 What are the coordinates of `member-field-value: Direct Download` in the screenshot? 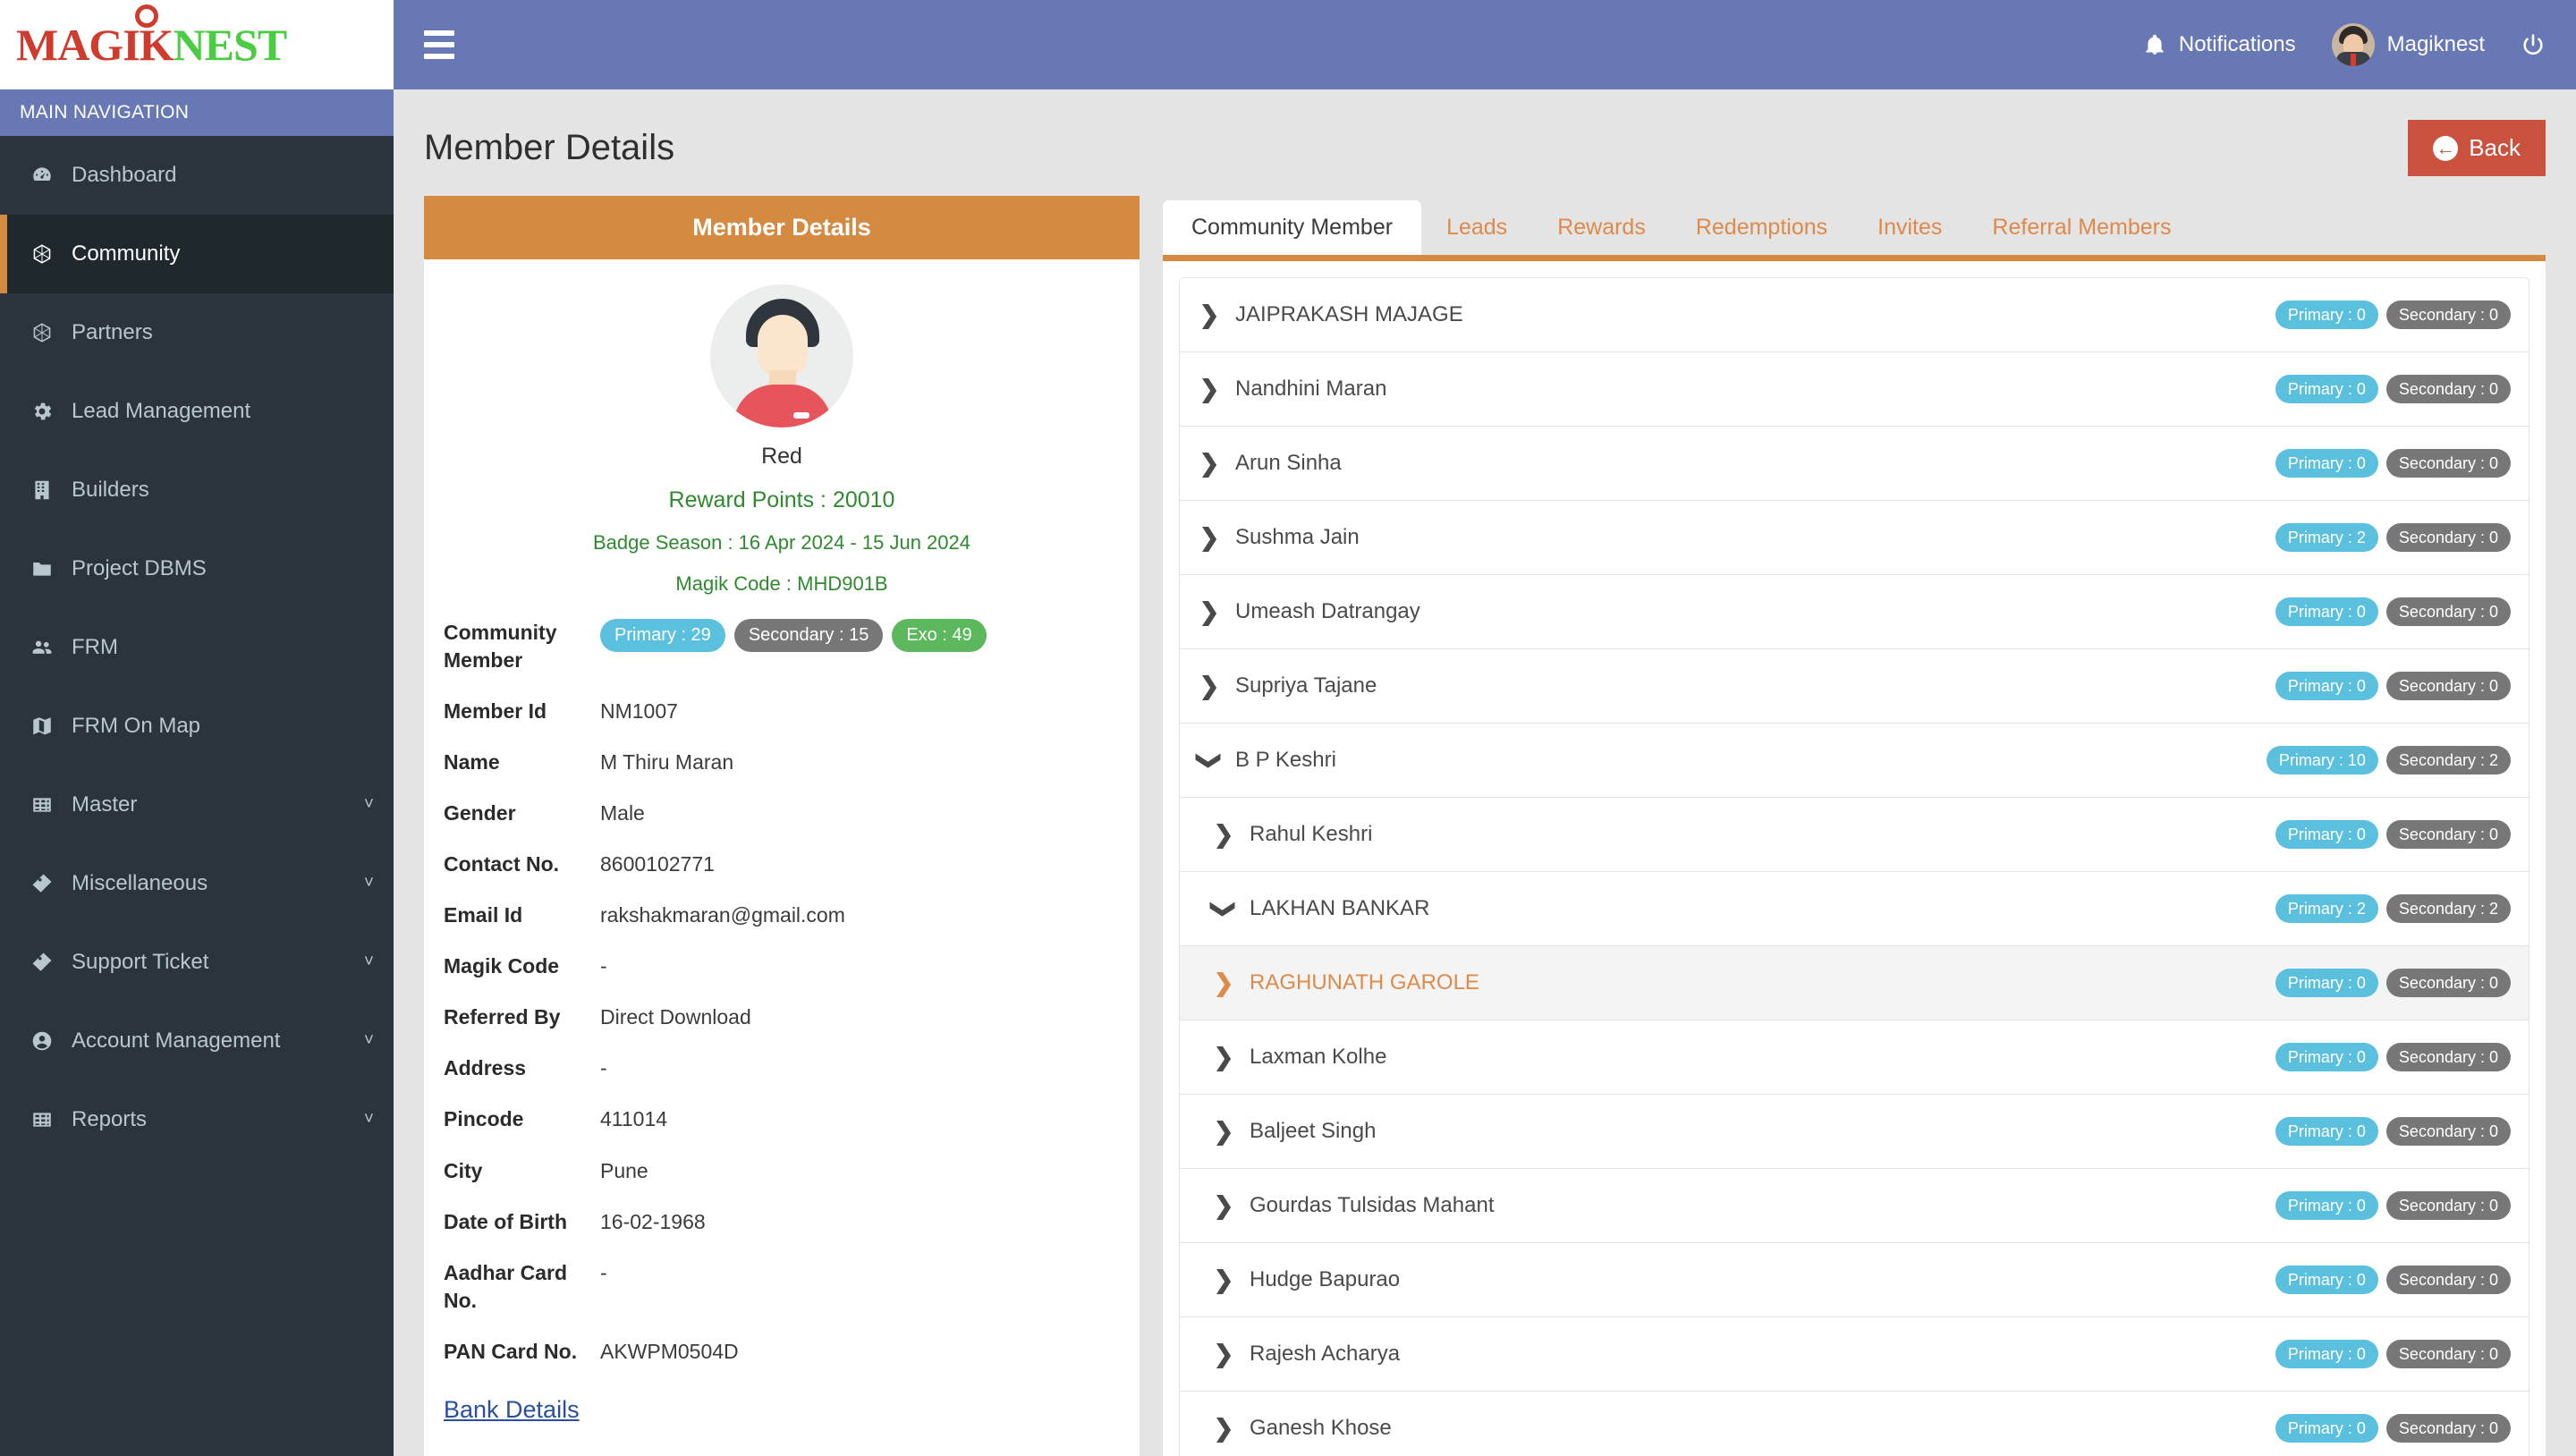 It's located at (675, 1017).